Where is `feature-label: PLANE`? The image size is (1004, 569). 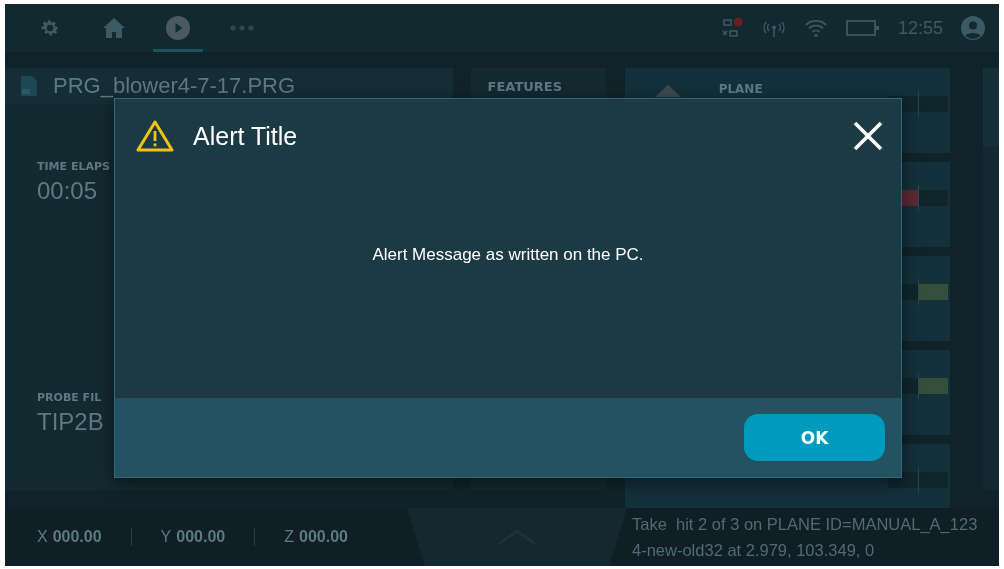 feature-label: PLANE is located at coordinates (740, 89).